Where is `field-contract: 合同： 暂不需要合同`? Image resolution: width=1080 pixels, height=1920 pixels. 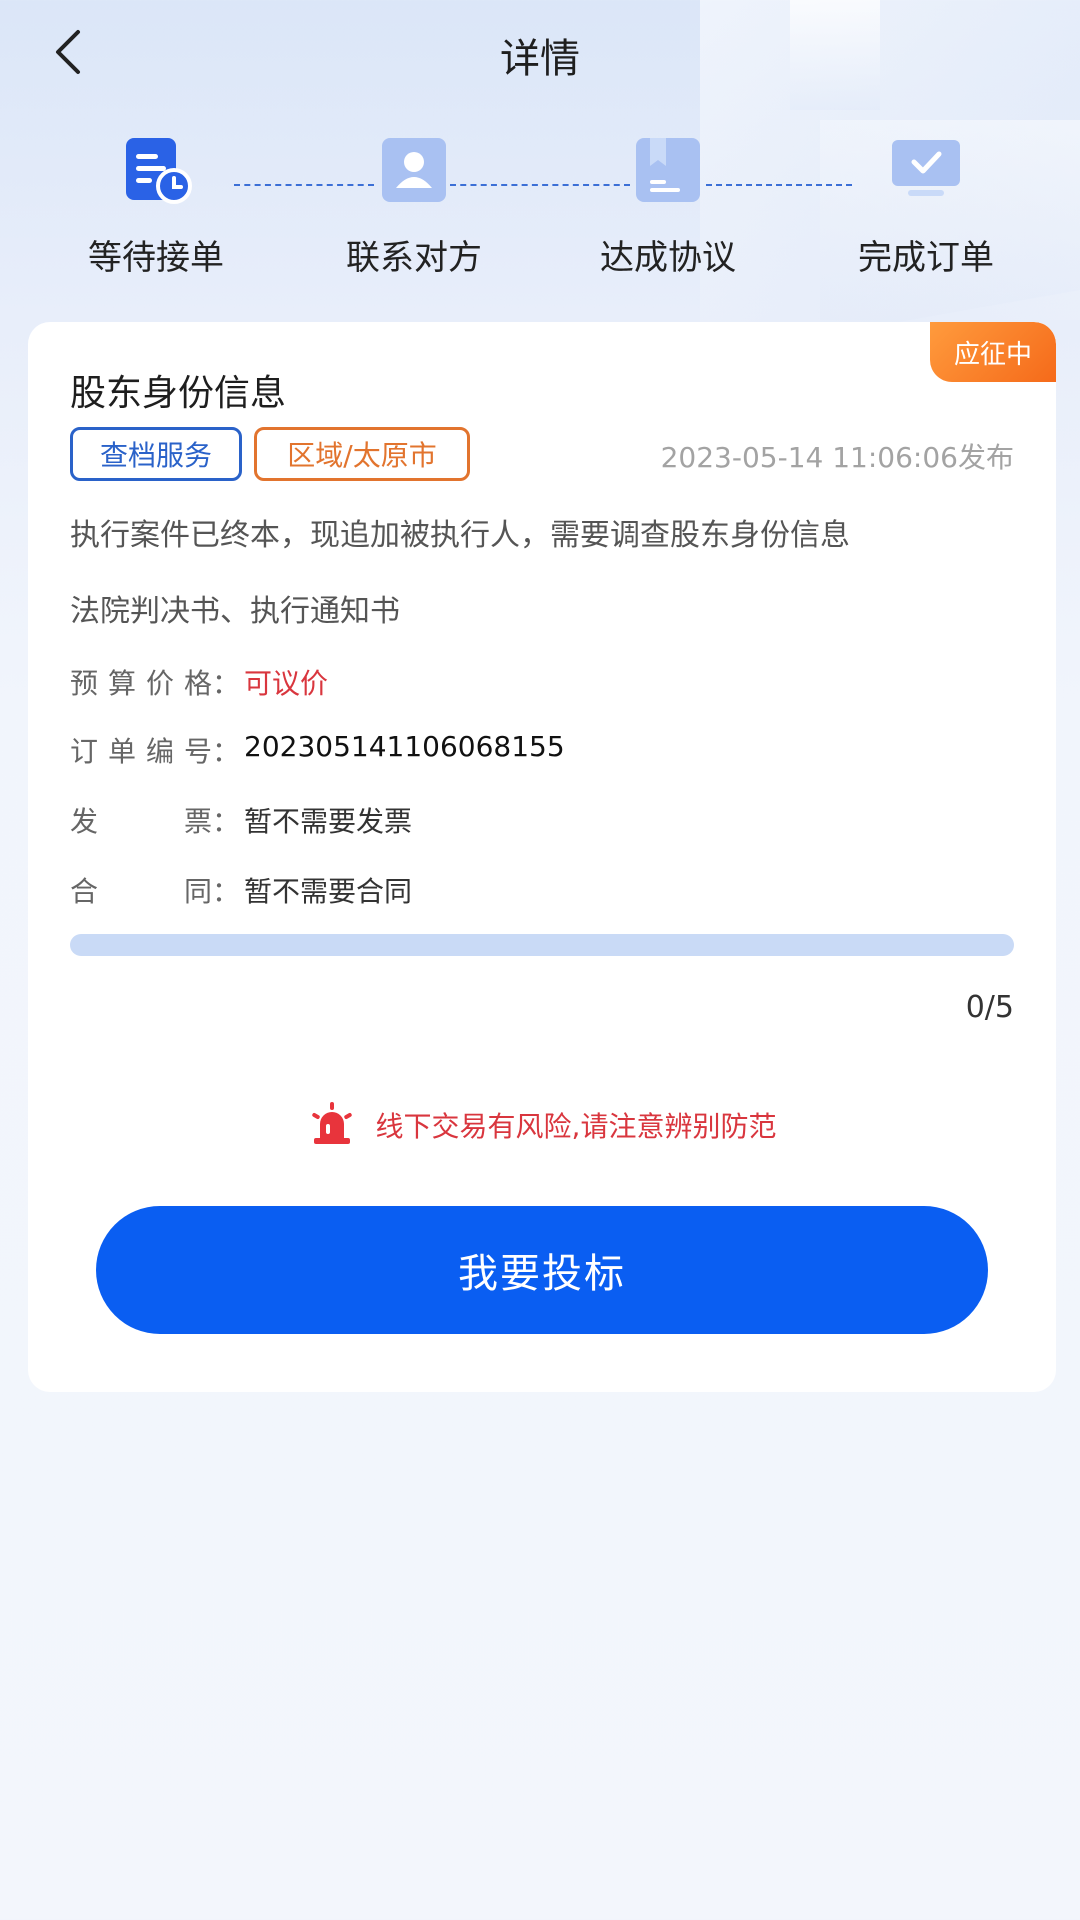
field-contract: 合同： 暂不需要合同 is located at coordinates (241, 890).